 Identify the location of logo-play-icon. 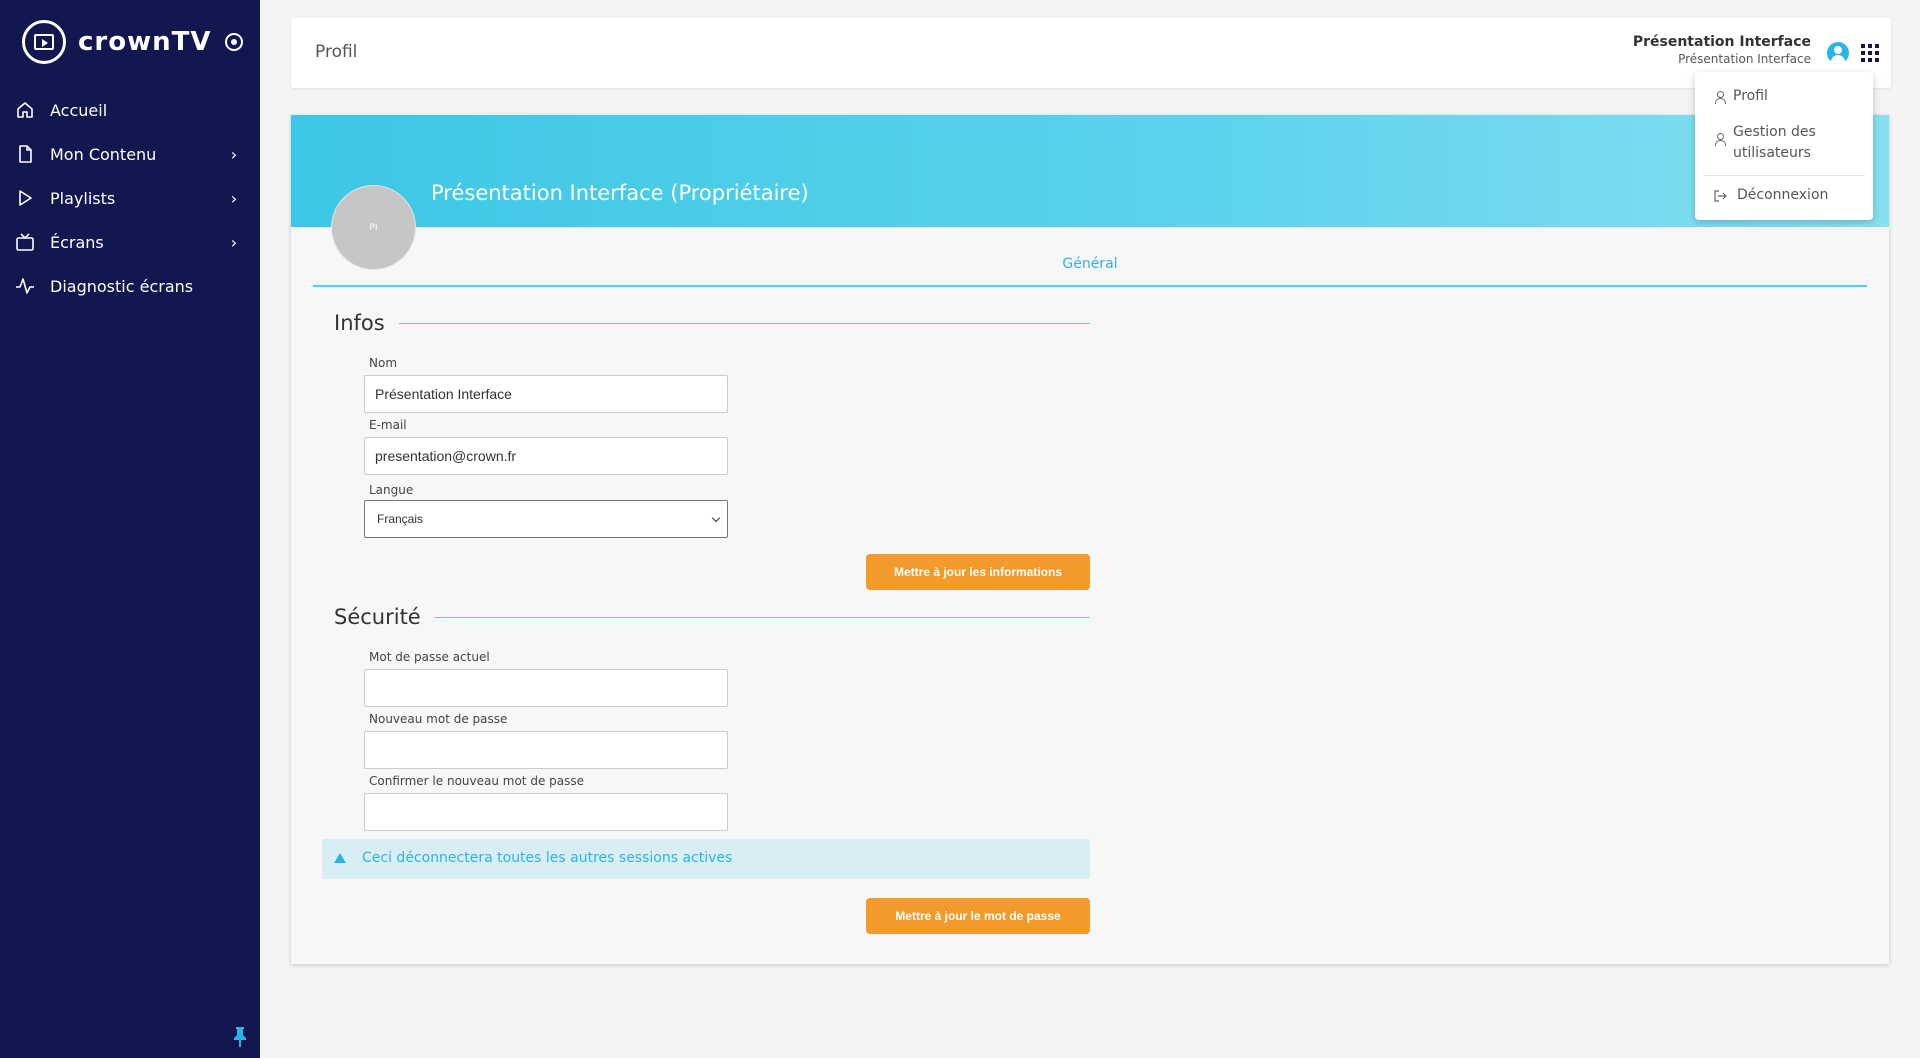
(44, 42).